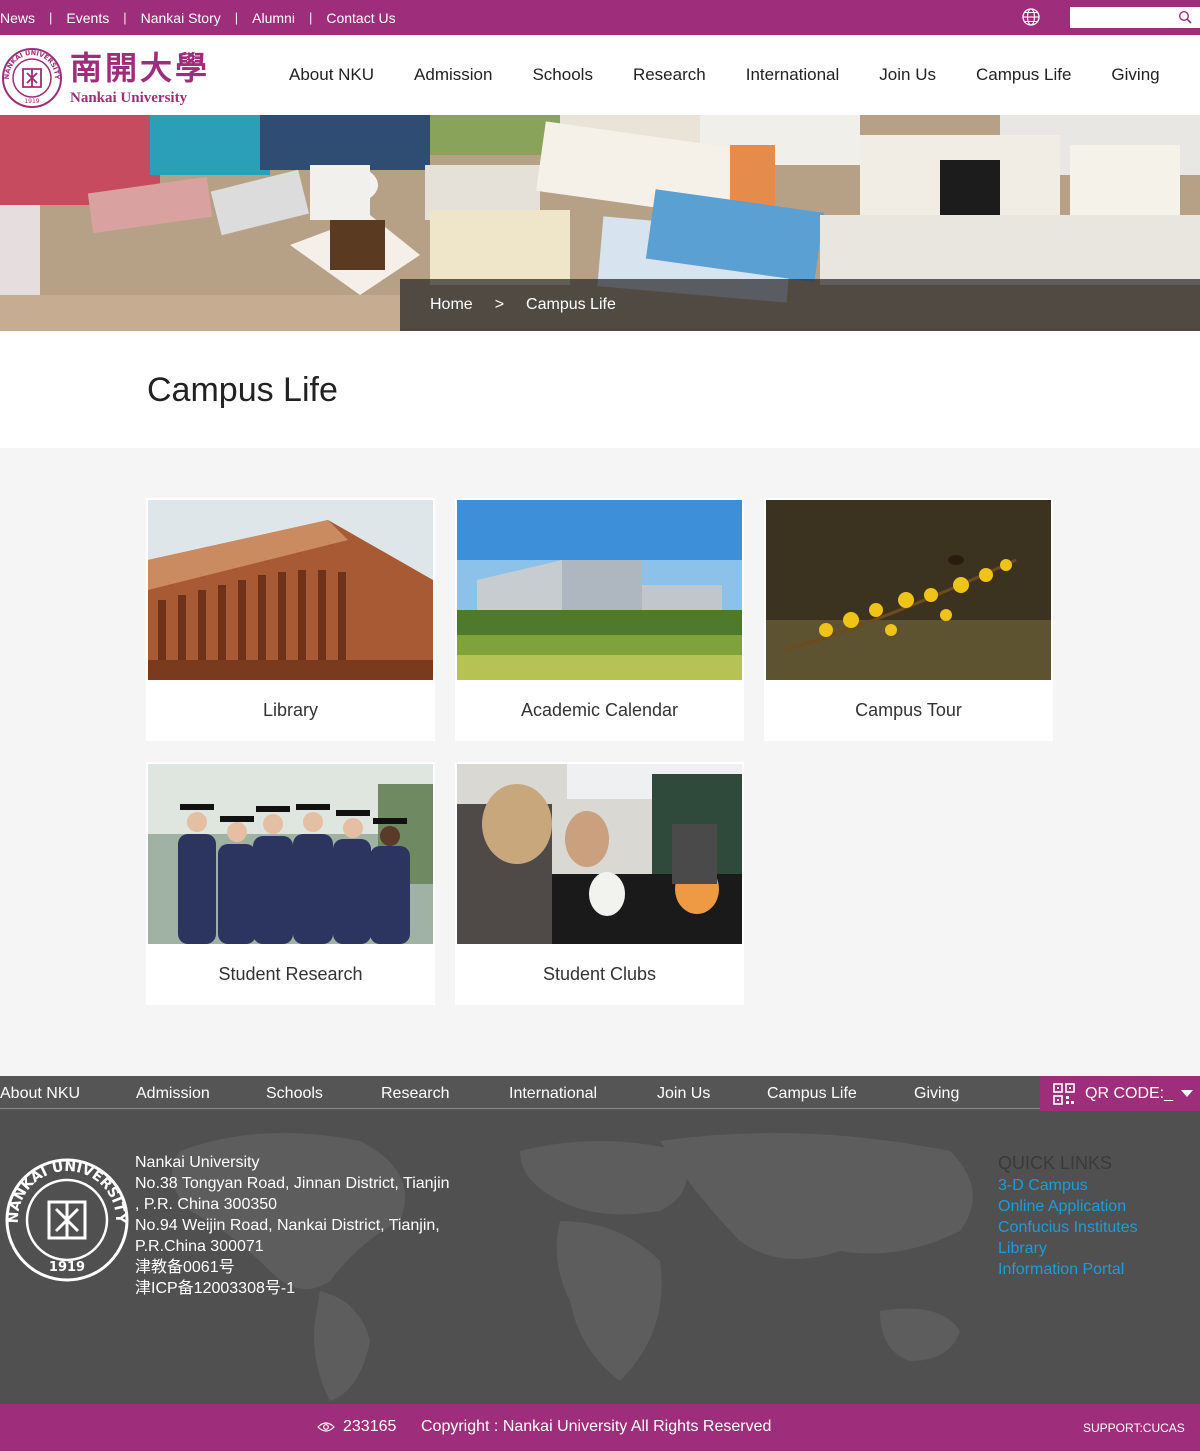 The height and width of the screenshot is (1451, 1200). What do you see at coordinates (812, 1094) in the screenshot?
I see `footer-nav-campus-life: Campus Life` at bounding box center [812, 1094].